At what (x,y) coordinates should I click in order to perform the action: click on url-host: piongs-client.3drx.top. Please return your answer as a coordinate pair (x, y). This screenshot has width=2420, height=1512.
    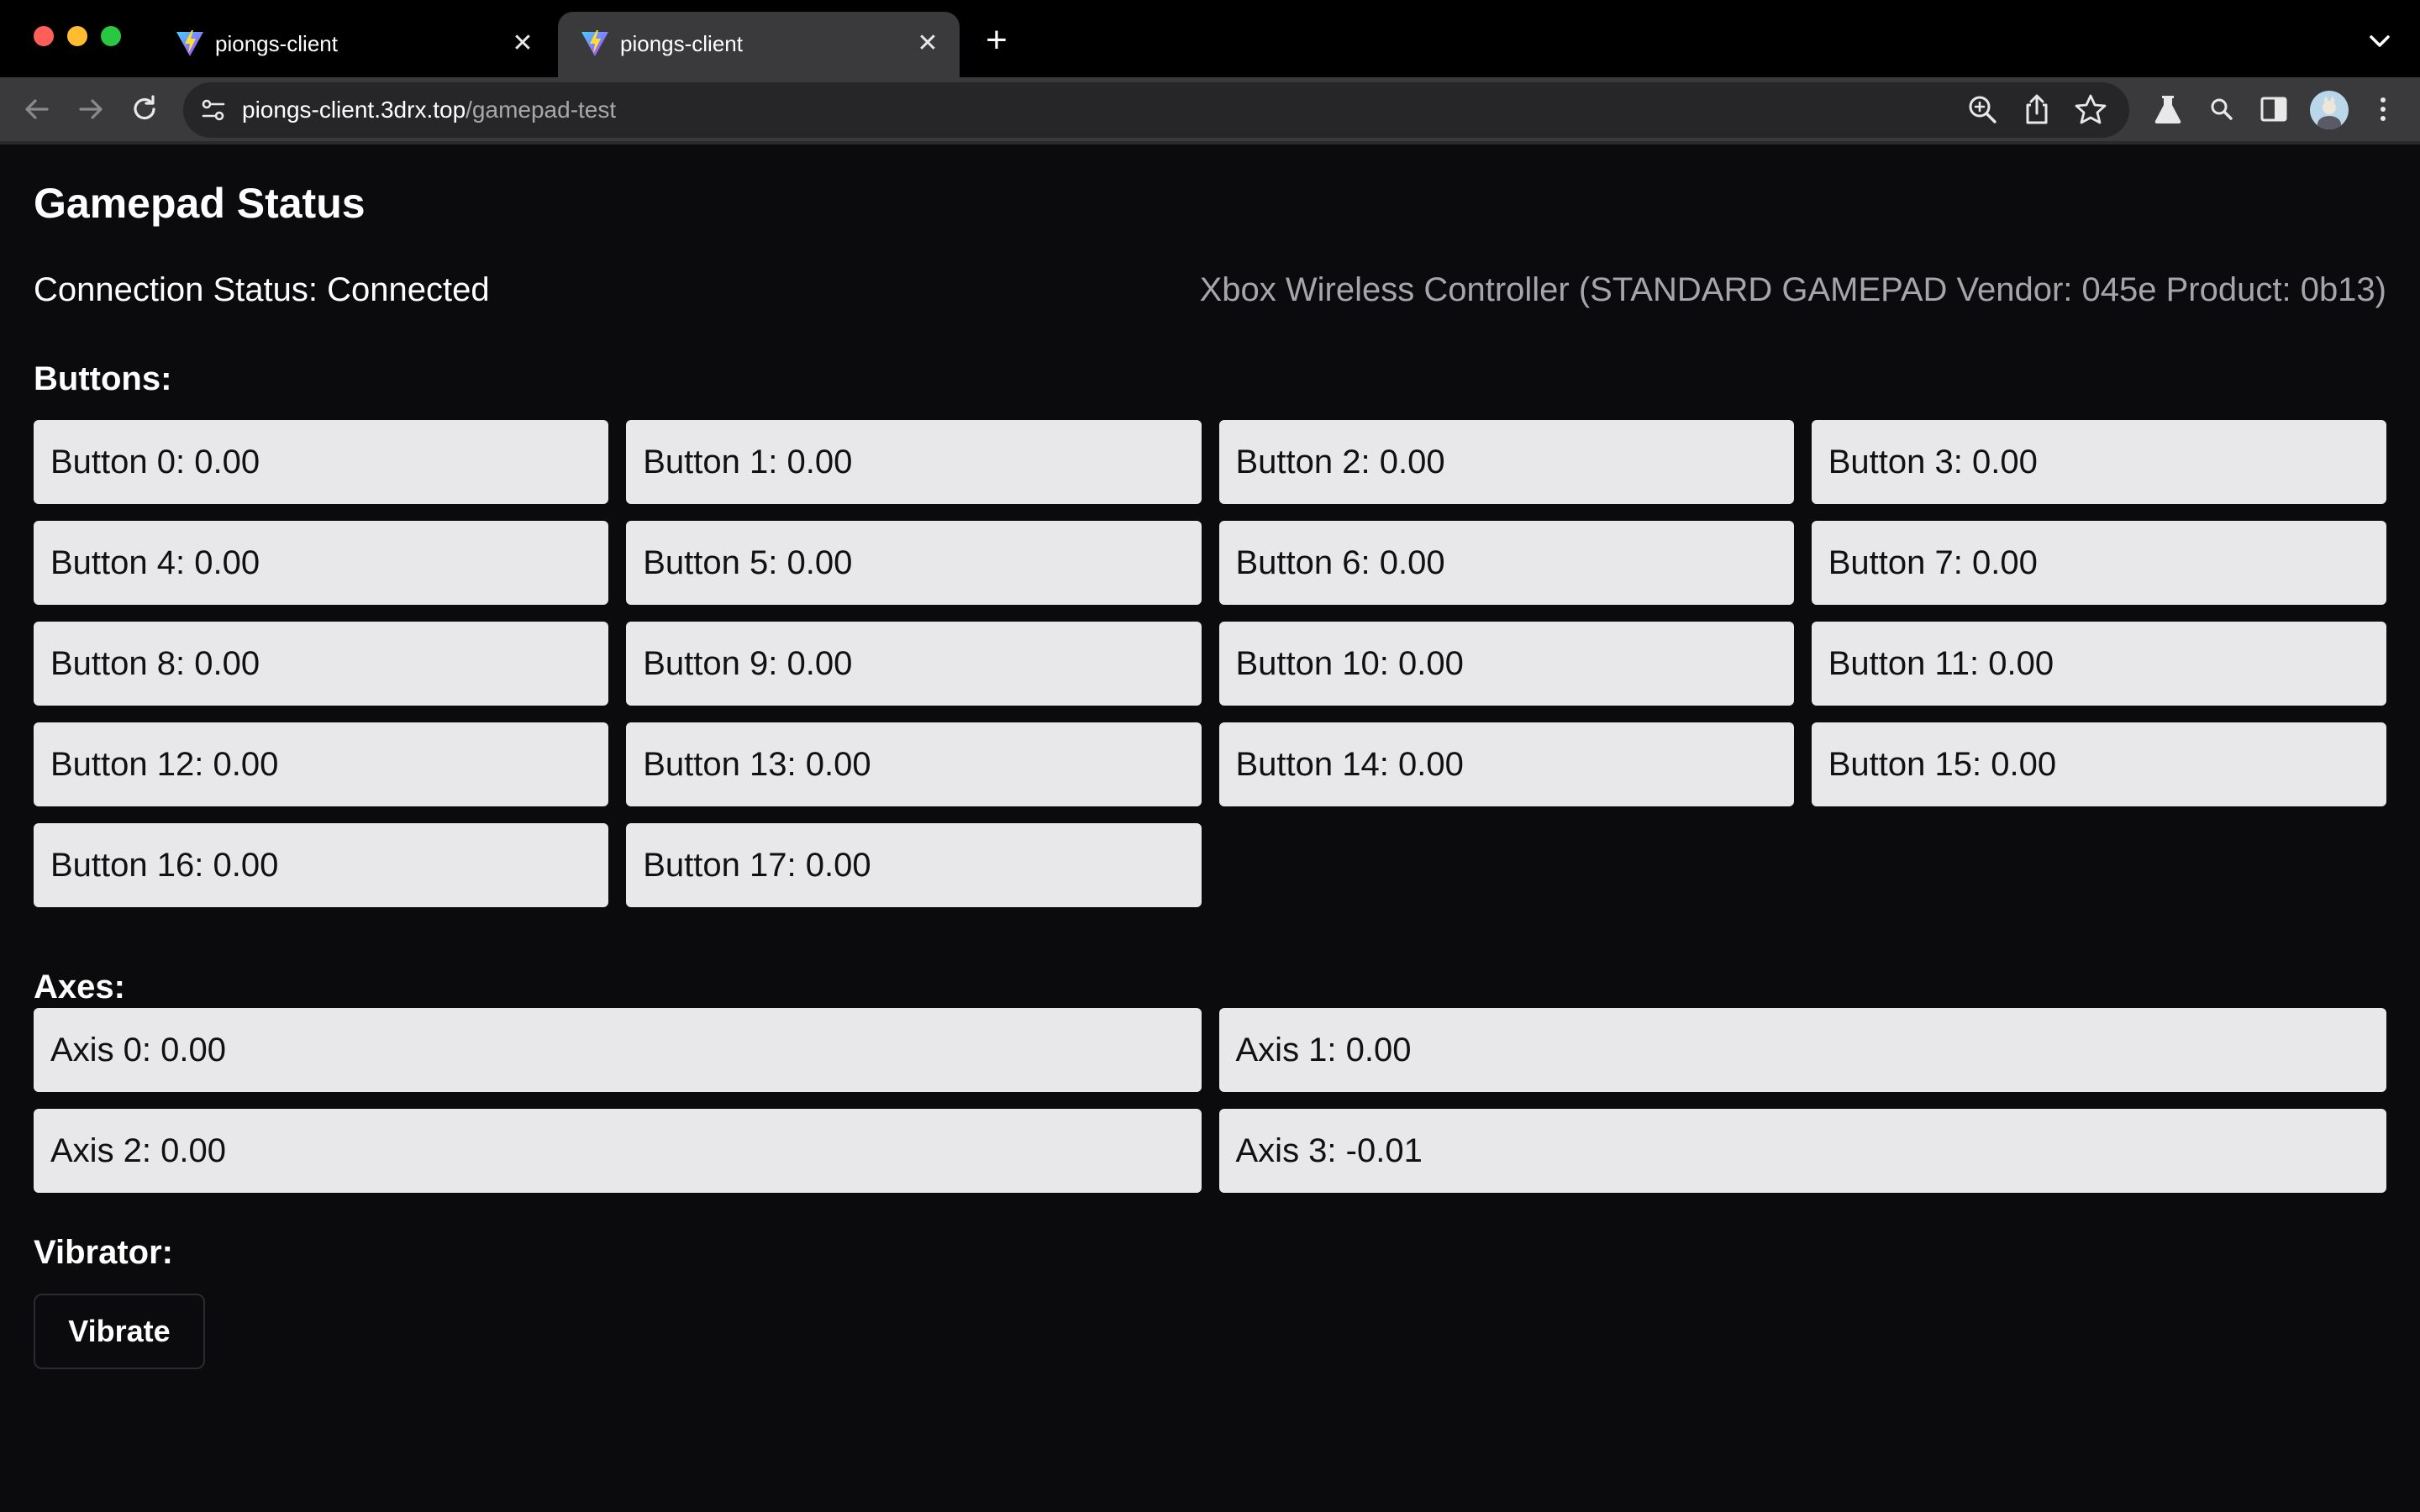
    Looking at the image, I should click on (354, 110).